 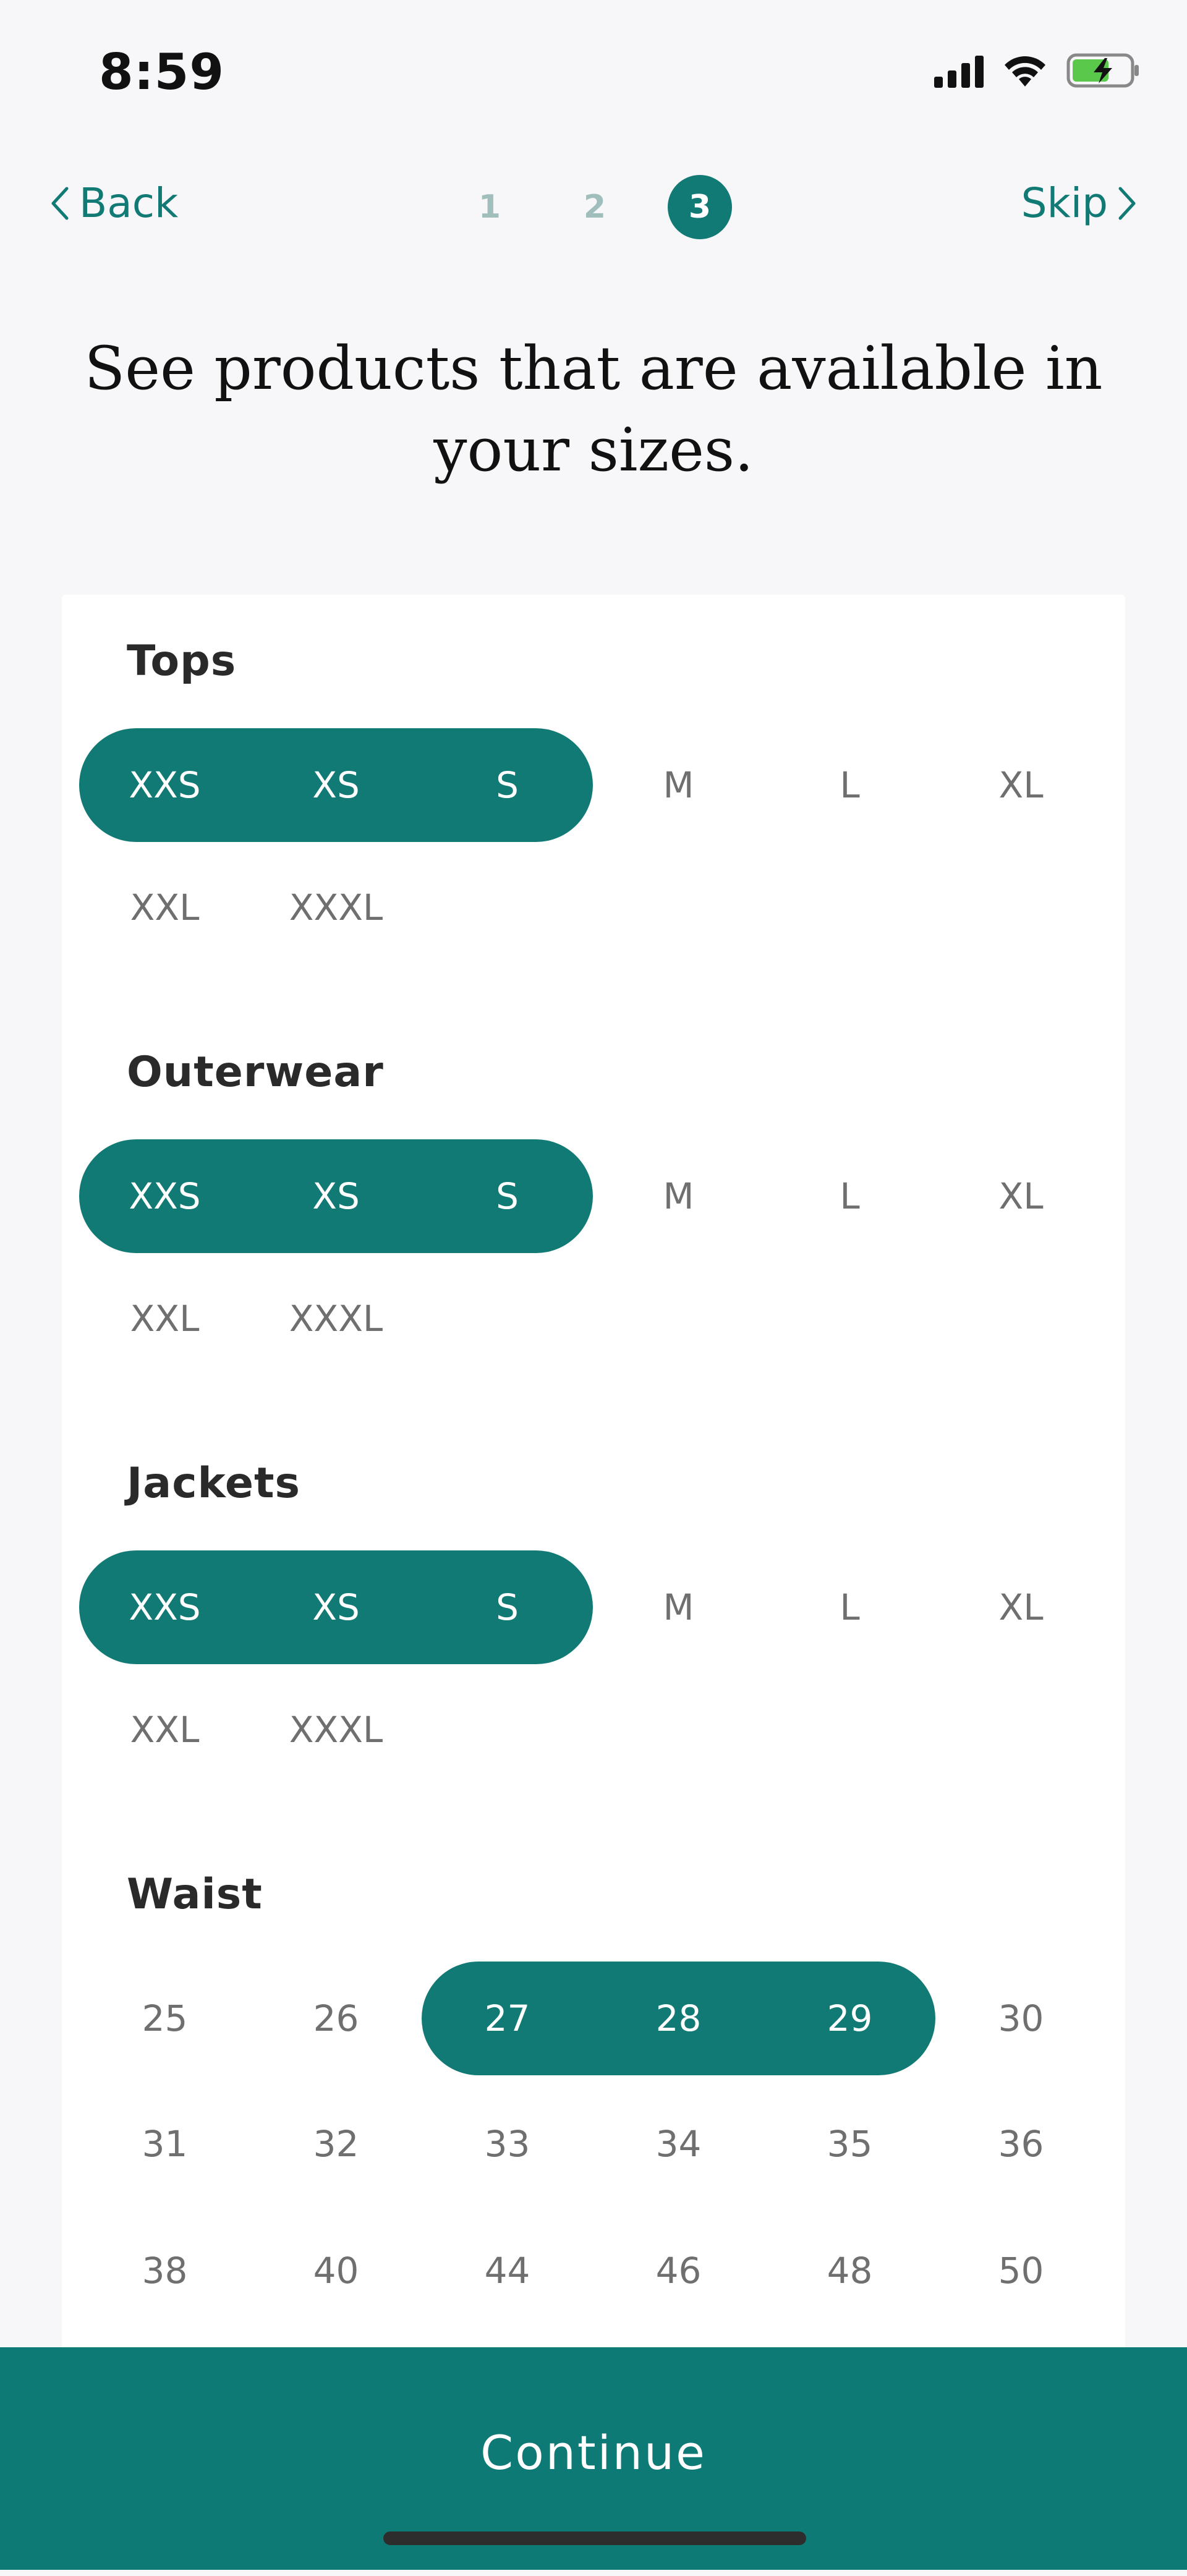 I want to click on size-option-outerwear: XL, so click(x=1021, y=1196).